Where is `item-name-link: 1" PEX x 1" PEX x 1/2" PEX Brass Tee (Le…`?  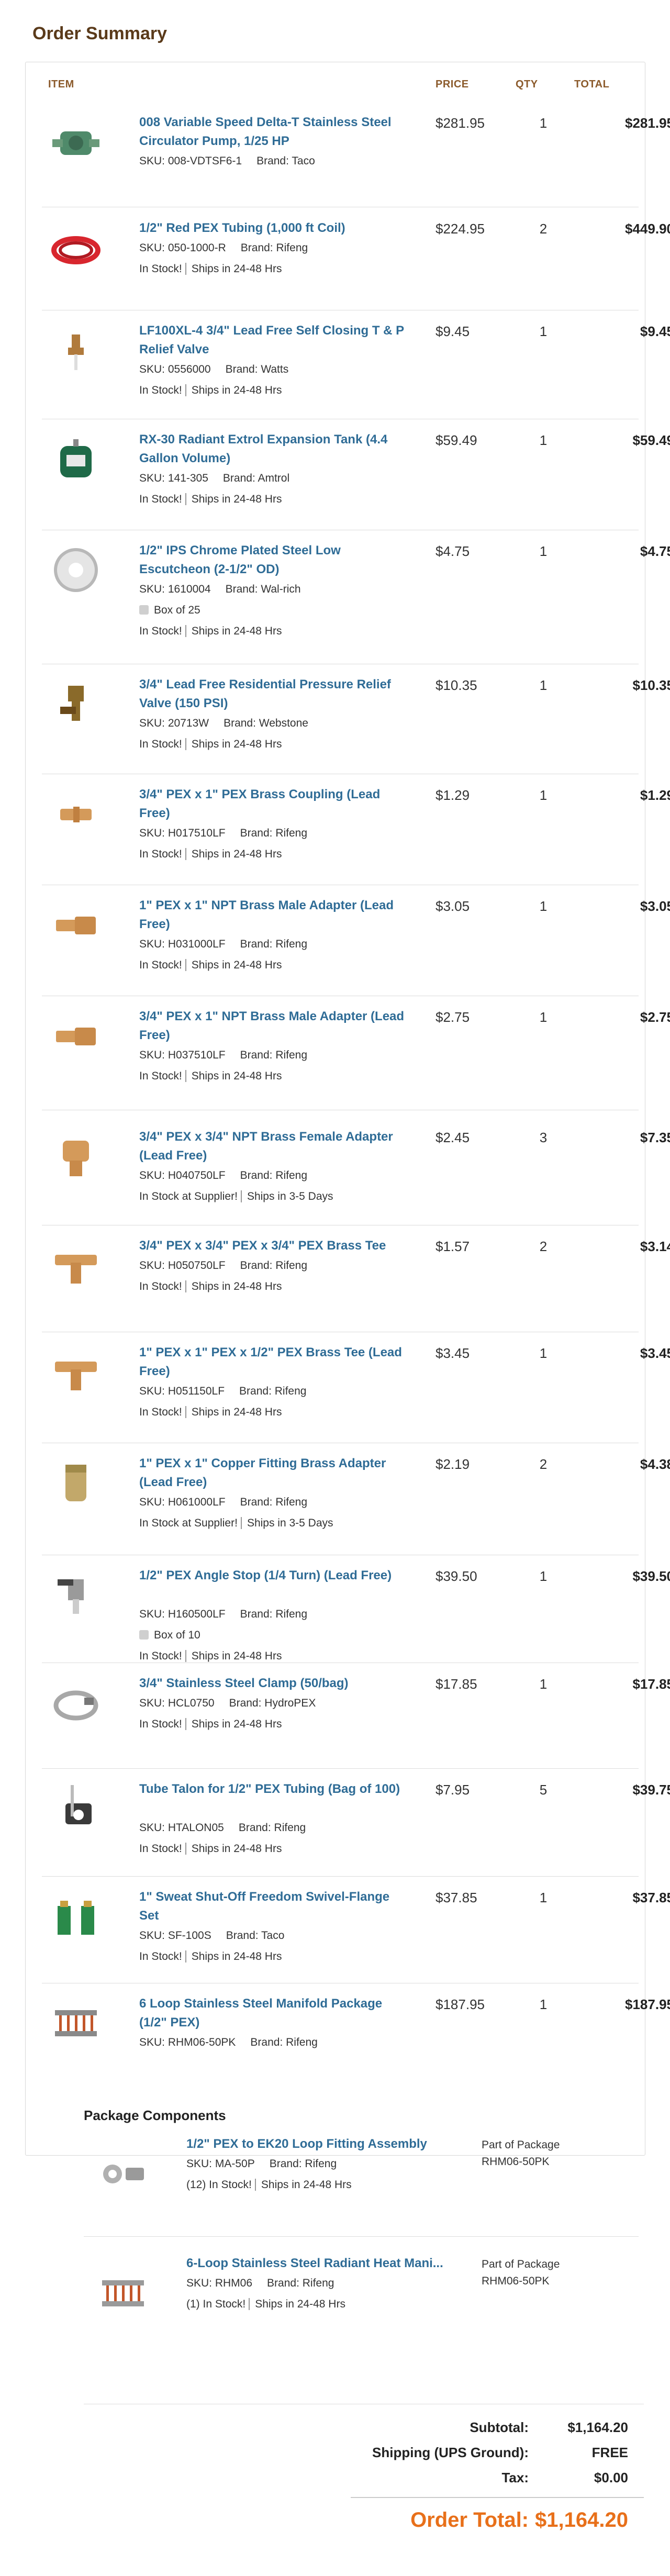 item-name-link: 1" PEX x 1" PEX x 1/2" PEX Brass Tee (Le… is located at coordinates (275, 1362).